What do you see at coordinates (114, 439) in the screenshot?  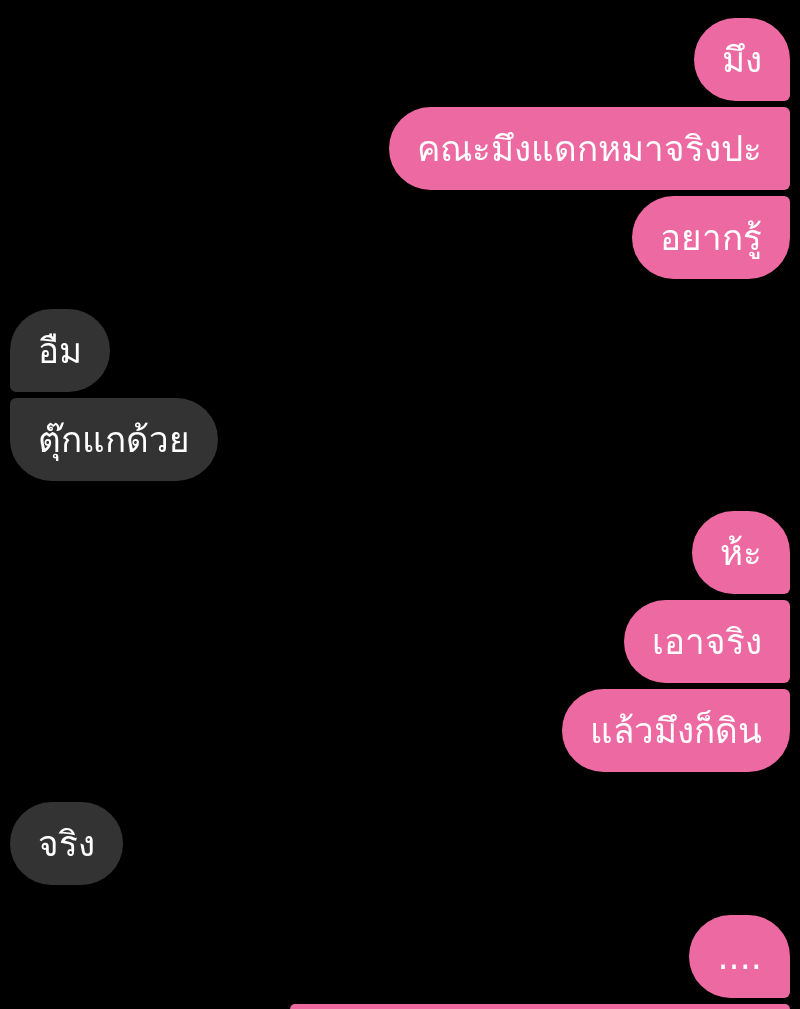 I see `message-bubble: ตุ๊กแกด้วย` at bounding box center [114, 439].